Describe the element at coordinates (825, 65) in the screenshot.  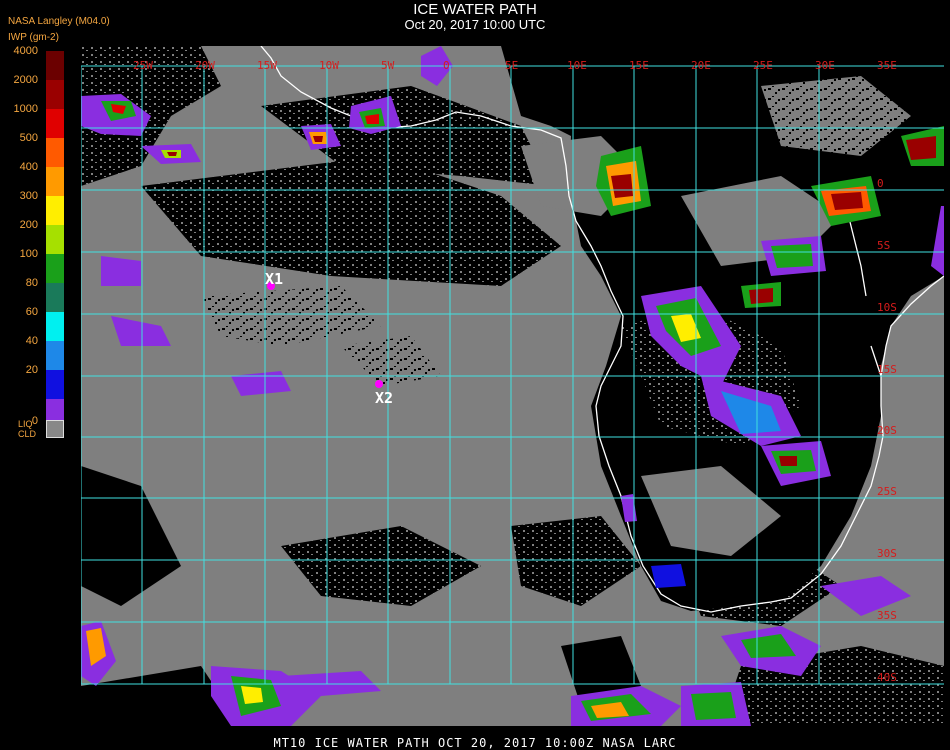
I see `longitude-label: 30E` at that location.